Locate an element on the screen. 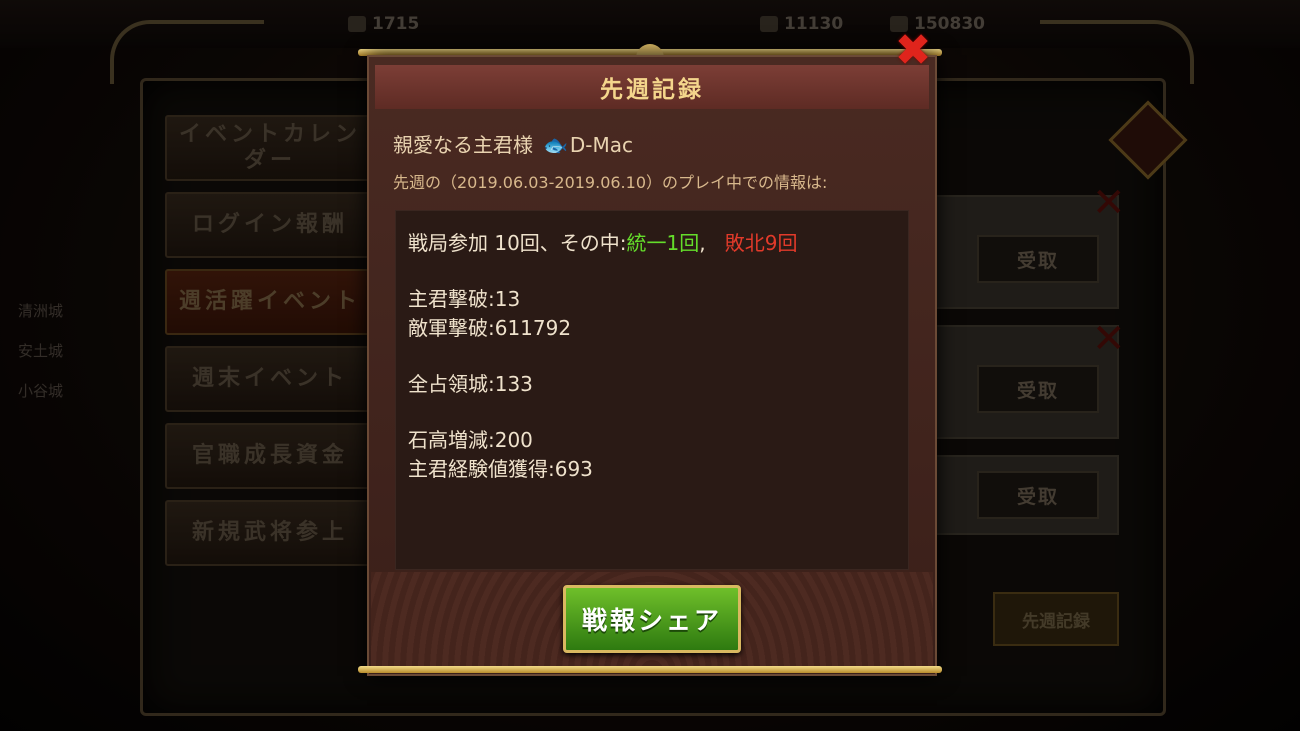  fish-icon: 🐟 is located at coordinates (555, 145).